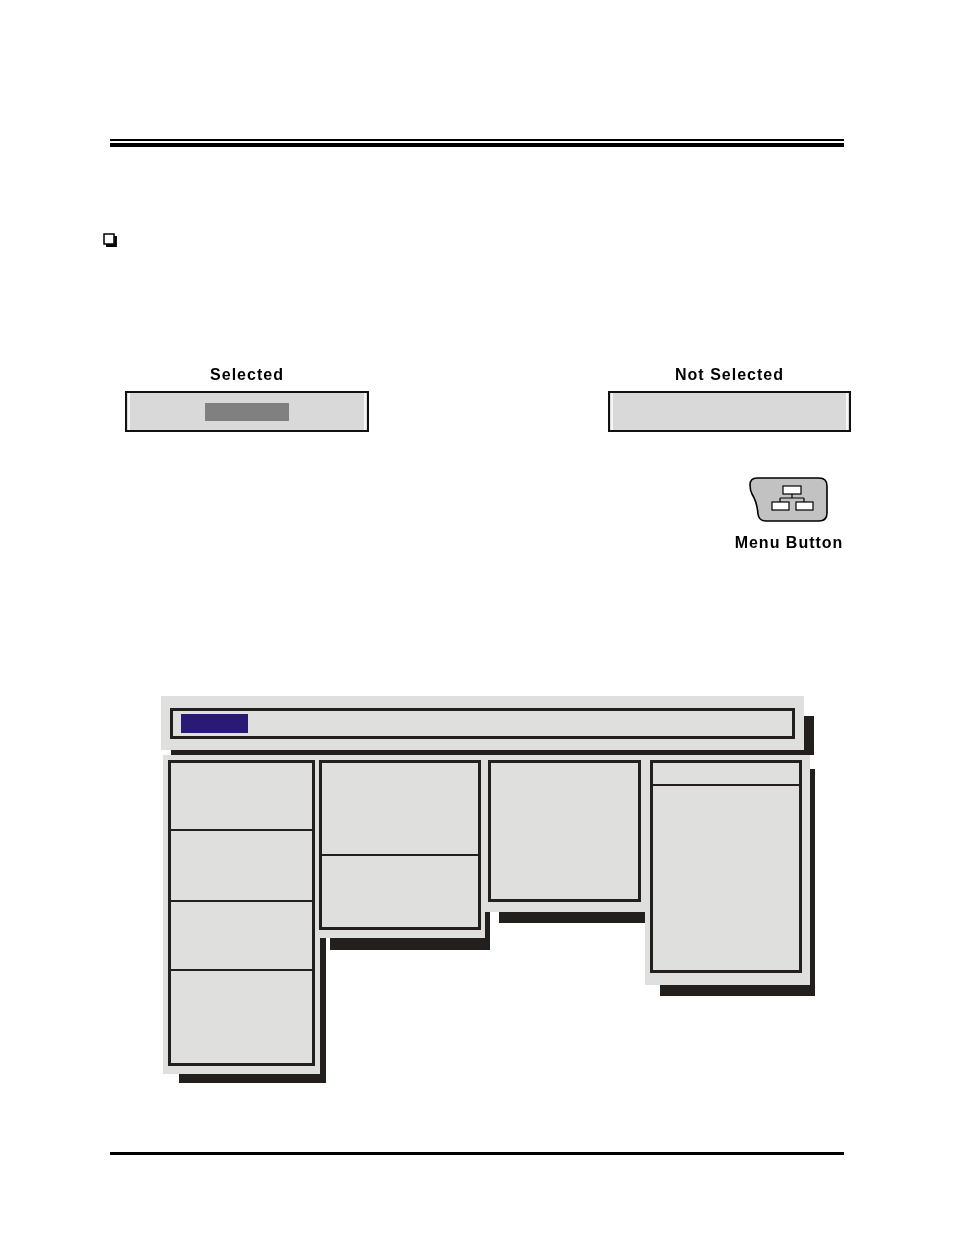 This screenshot has width=954, height=1235. What do you see at coordinates (789, 543) in the screenshot?
I see `icon-caption: Menu Button` at bounding box center [789, 543].